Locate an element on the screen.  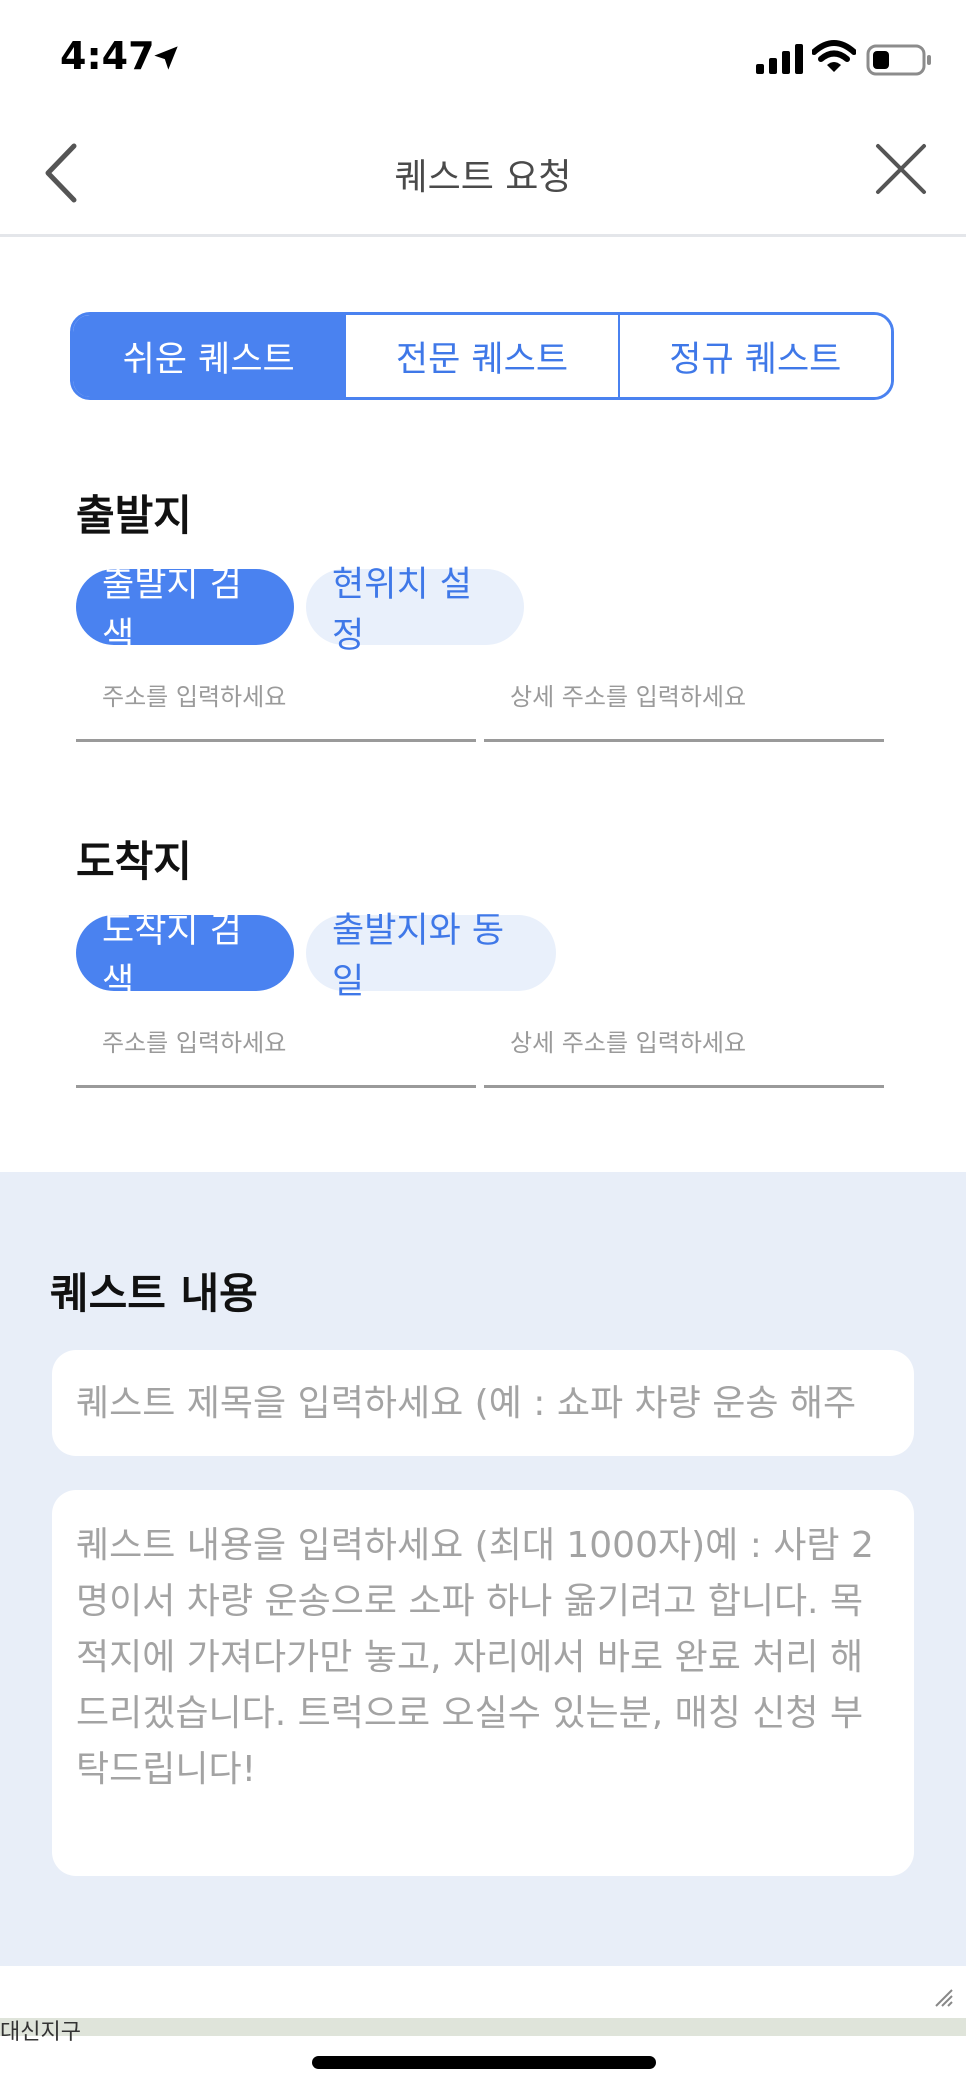
status-time: 4:47 is located at coordinates (107, 56).